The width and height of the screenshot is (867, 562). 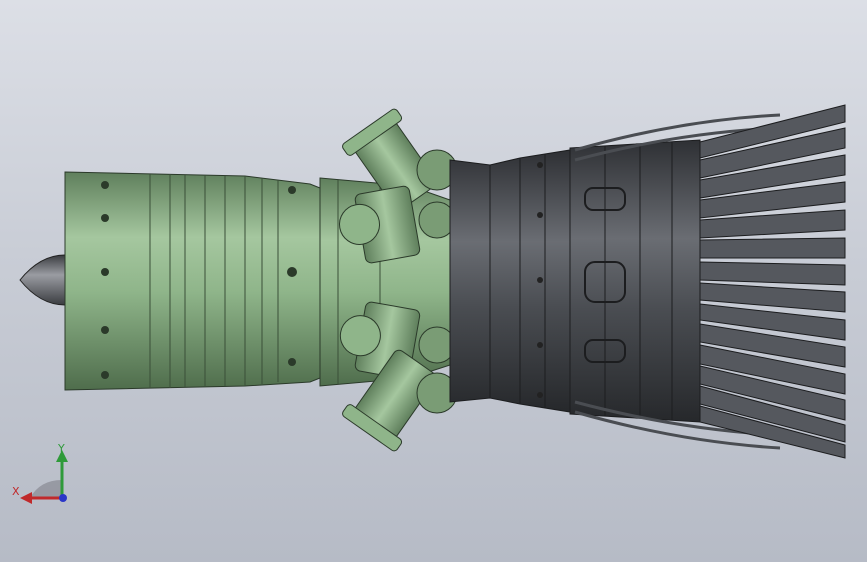 I want to click on triad-plane, so click(x=46, y=489).